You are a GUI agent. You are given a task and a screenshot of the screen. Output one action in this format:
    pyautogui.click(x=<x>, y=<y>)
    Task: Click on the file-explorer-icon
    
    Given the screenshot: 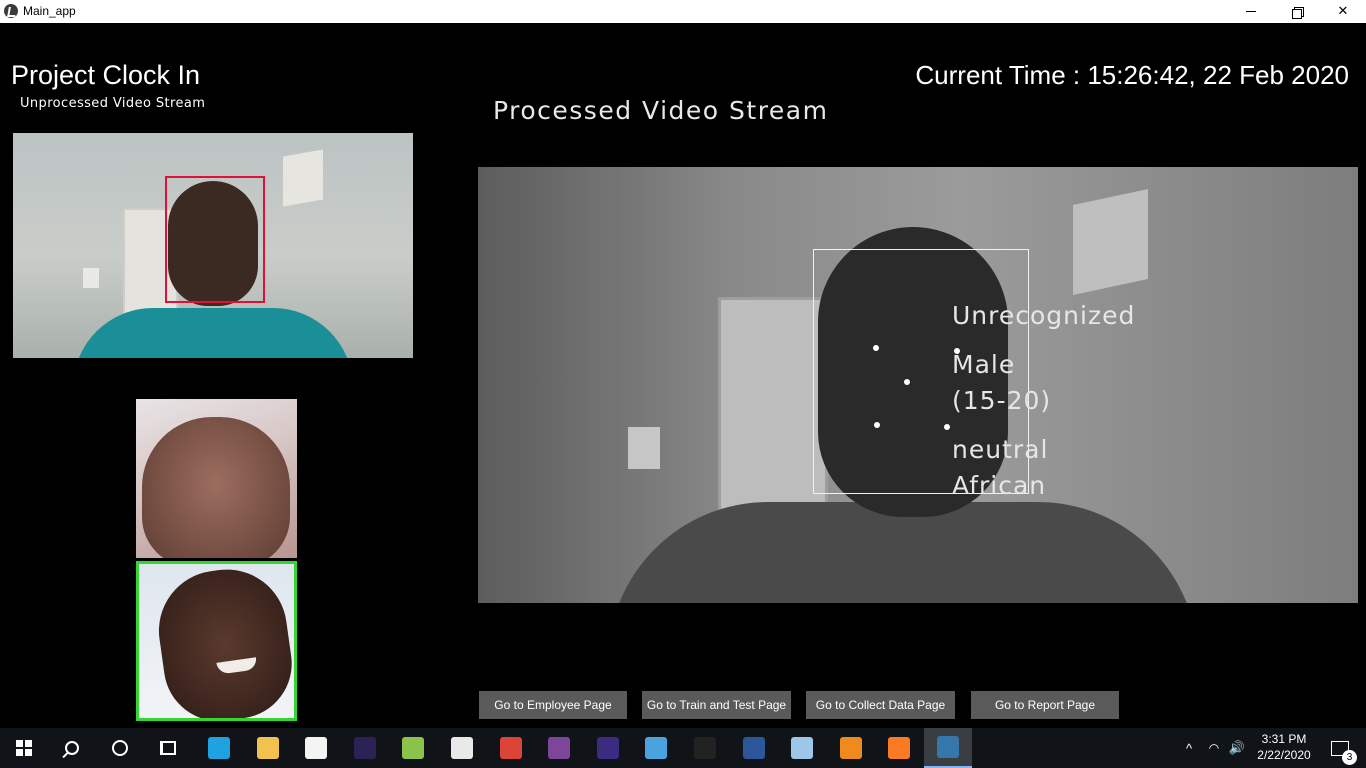 What is the action you would take?
    pyautogui.click(x=268, y=748)
    